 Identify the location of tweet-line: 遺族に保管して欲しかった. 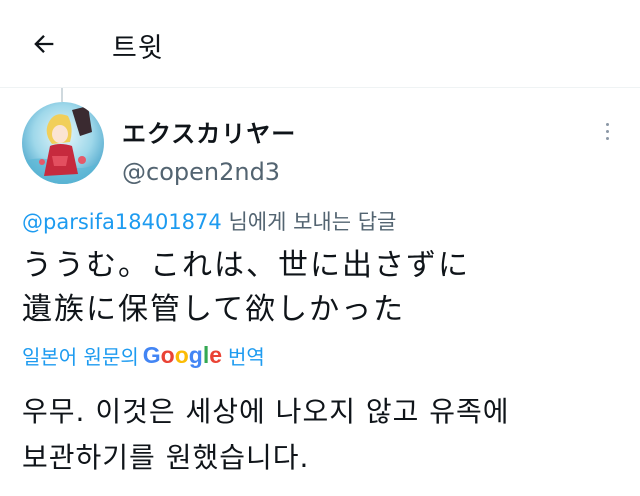
(214, 309).